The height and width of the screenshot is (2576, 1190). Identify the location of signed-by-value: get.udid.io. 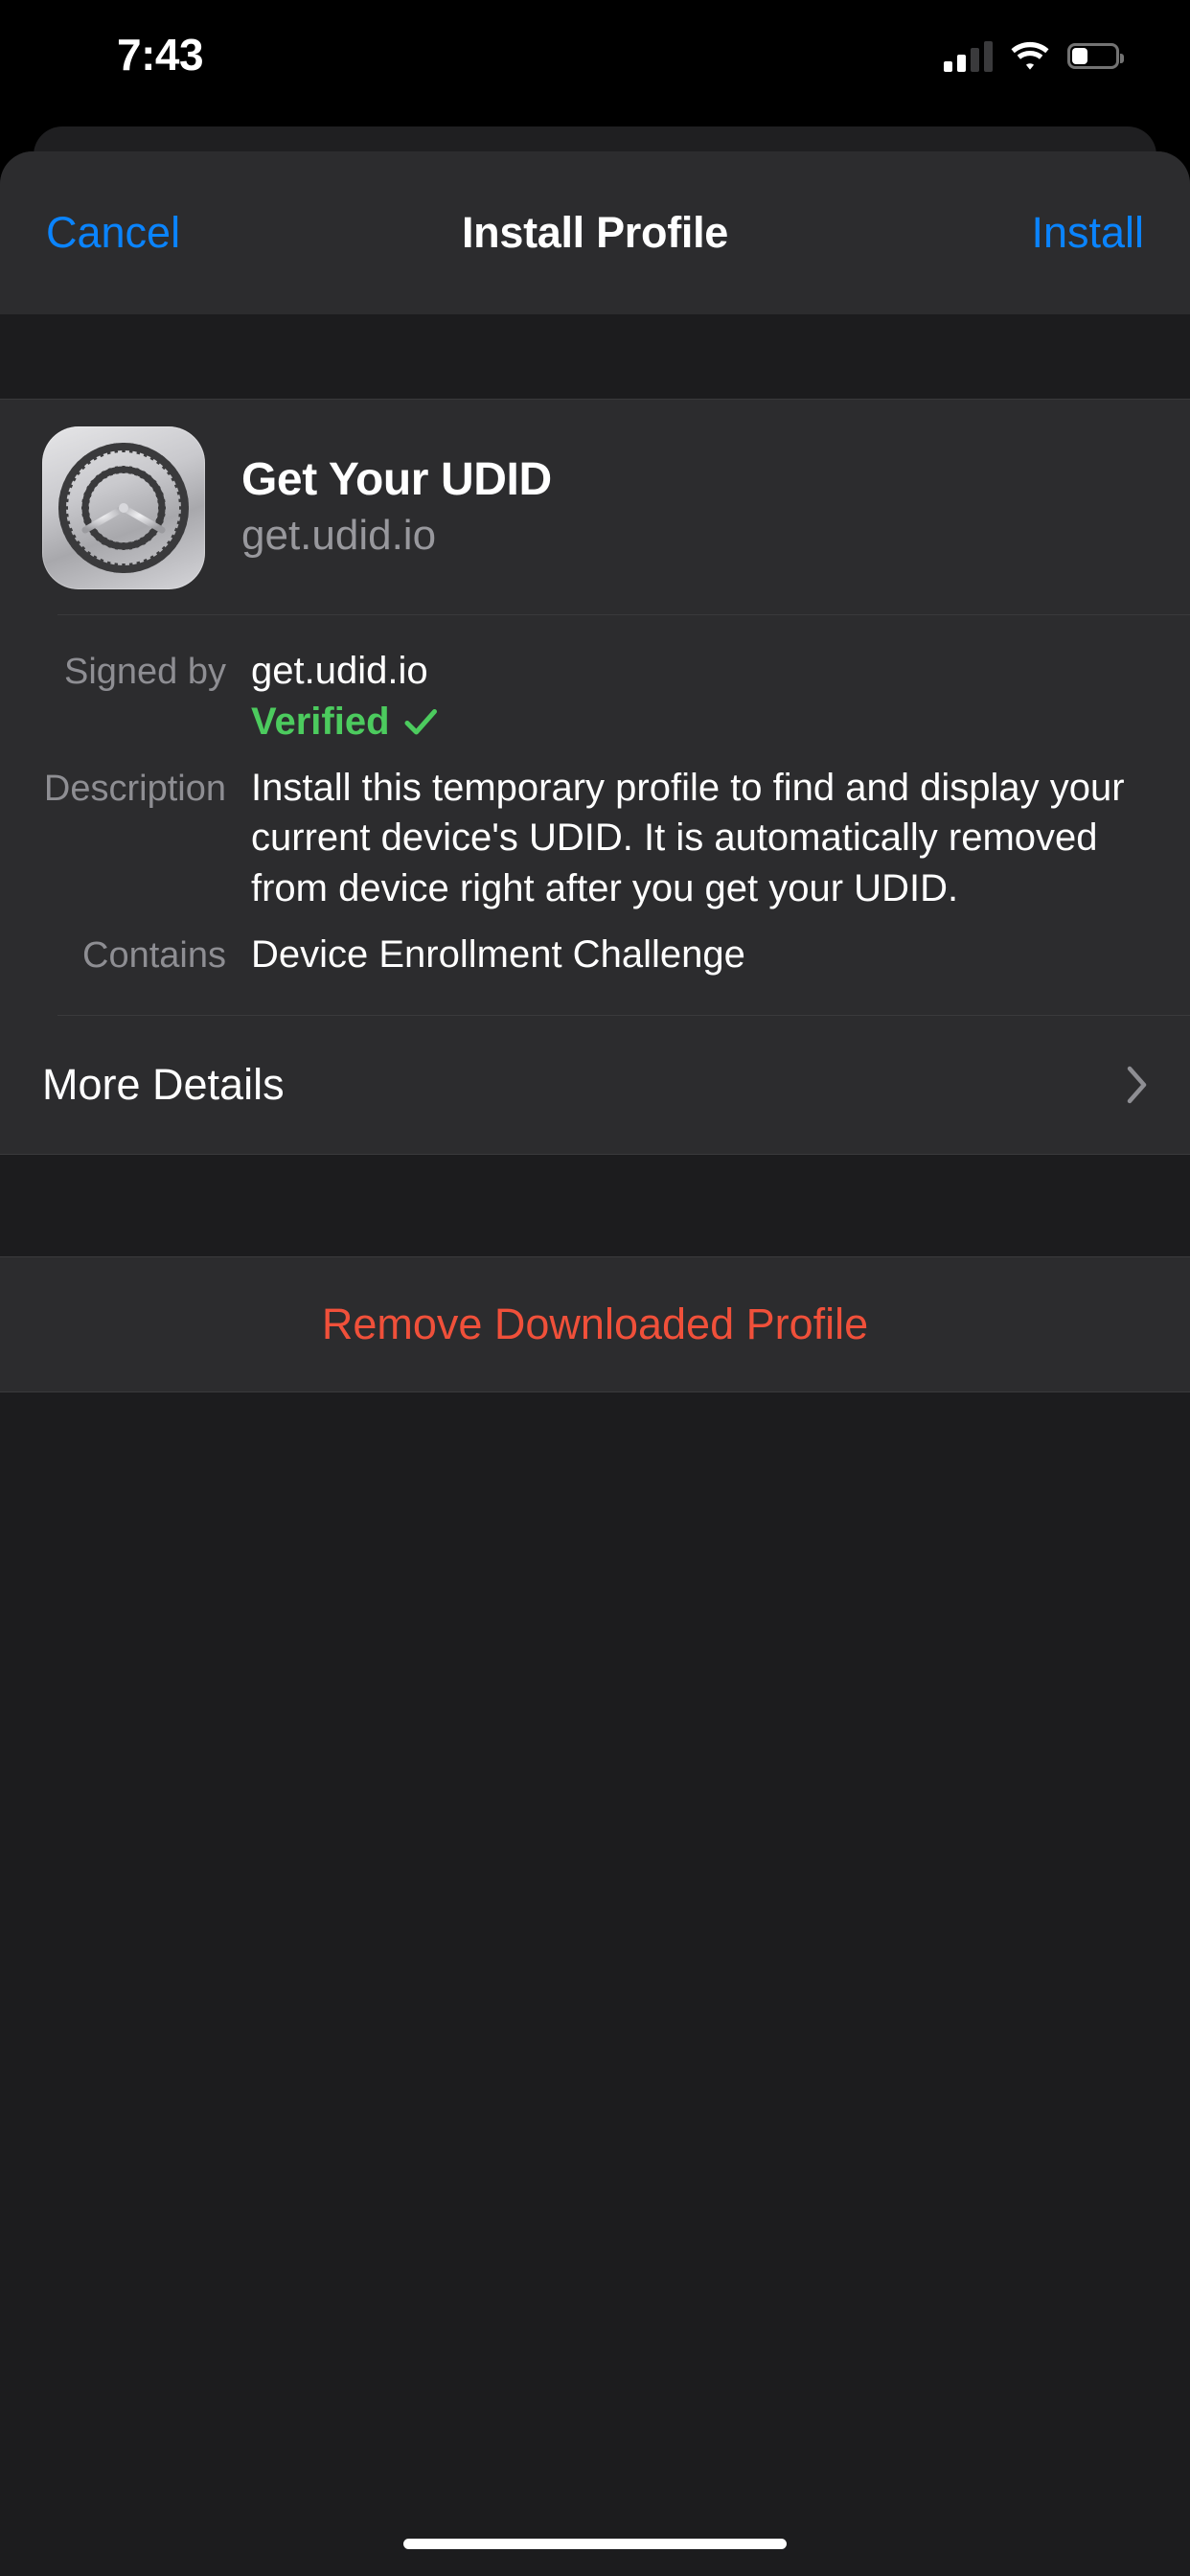
(340, 671).